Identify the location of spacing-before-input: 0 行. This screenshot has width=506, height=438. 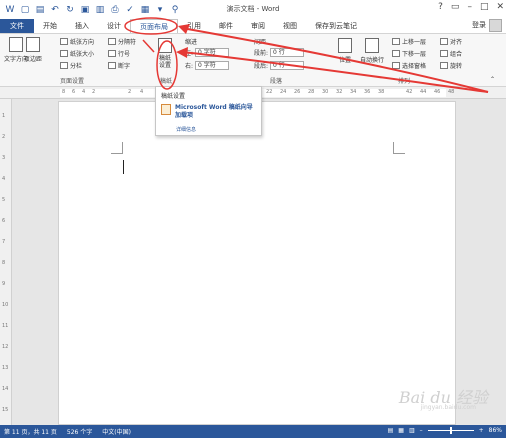
(287, 52).